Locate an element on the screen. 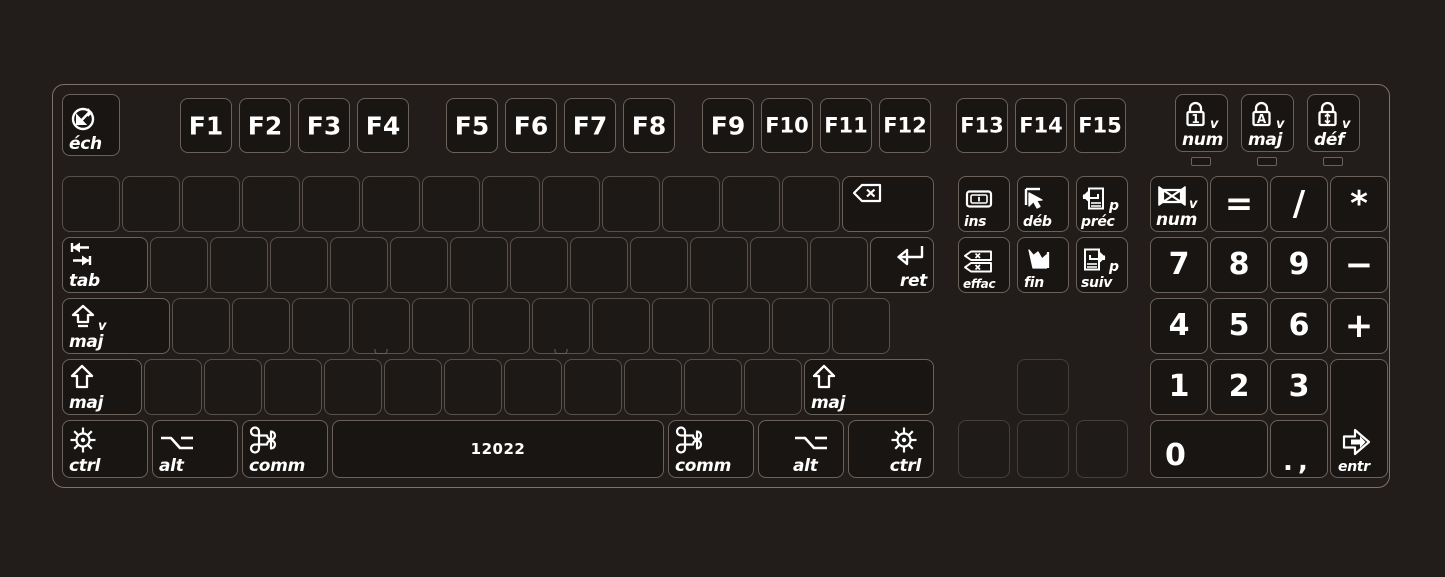 This screenshot has height=577, width=1445. key-control-right: ctrl is located at coordinates (891, 449).